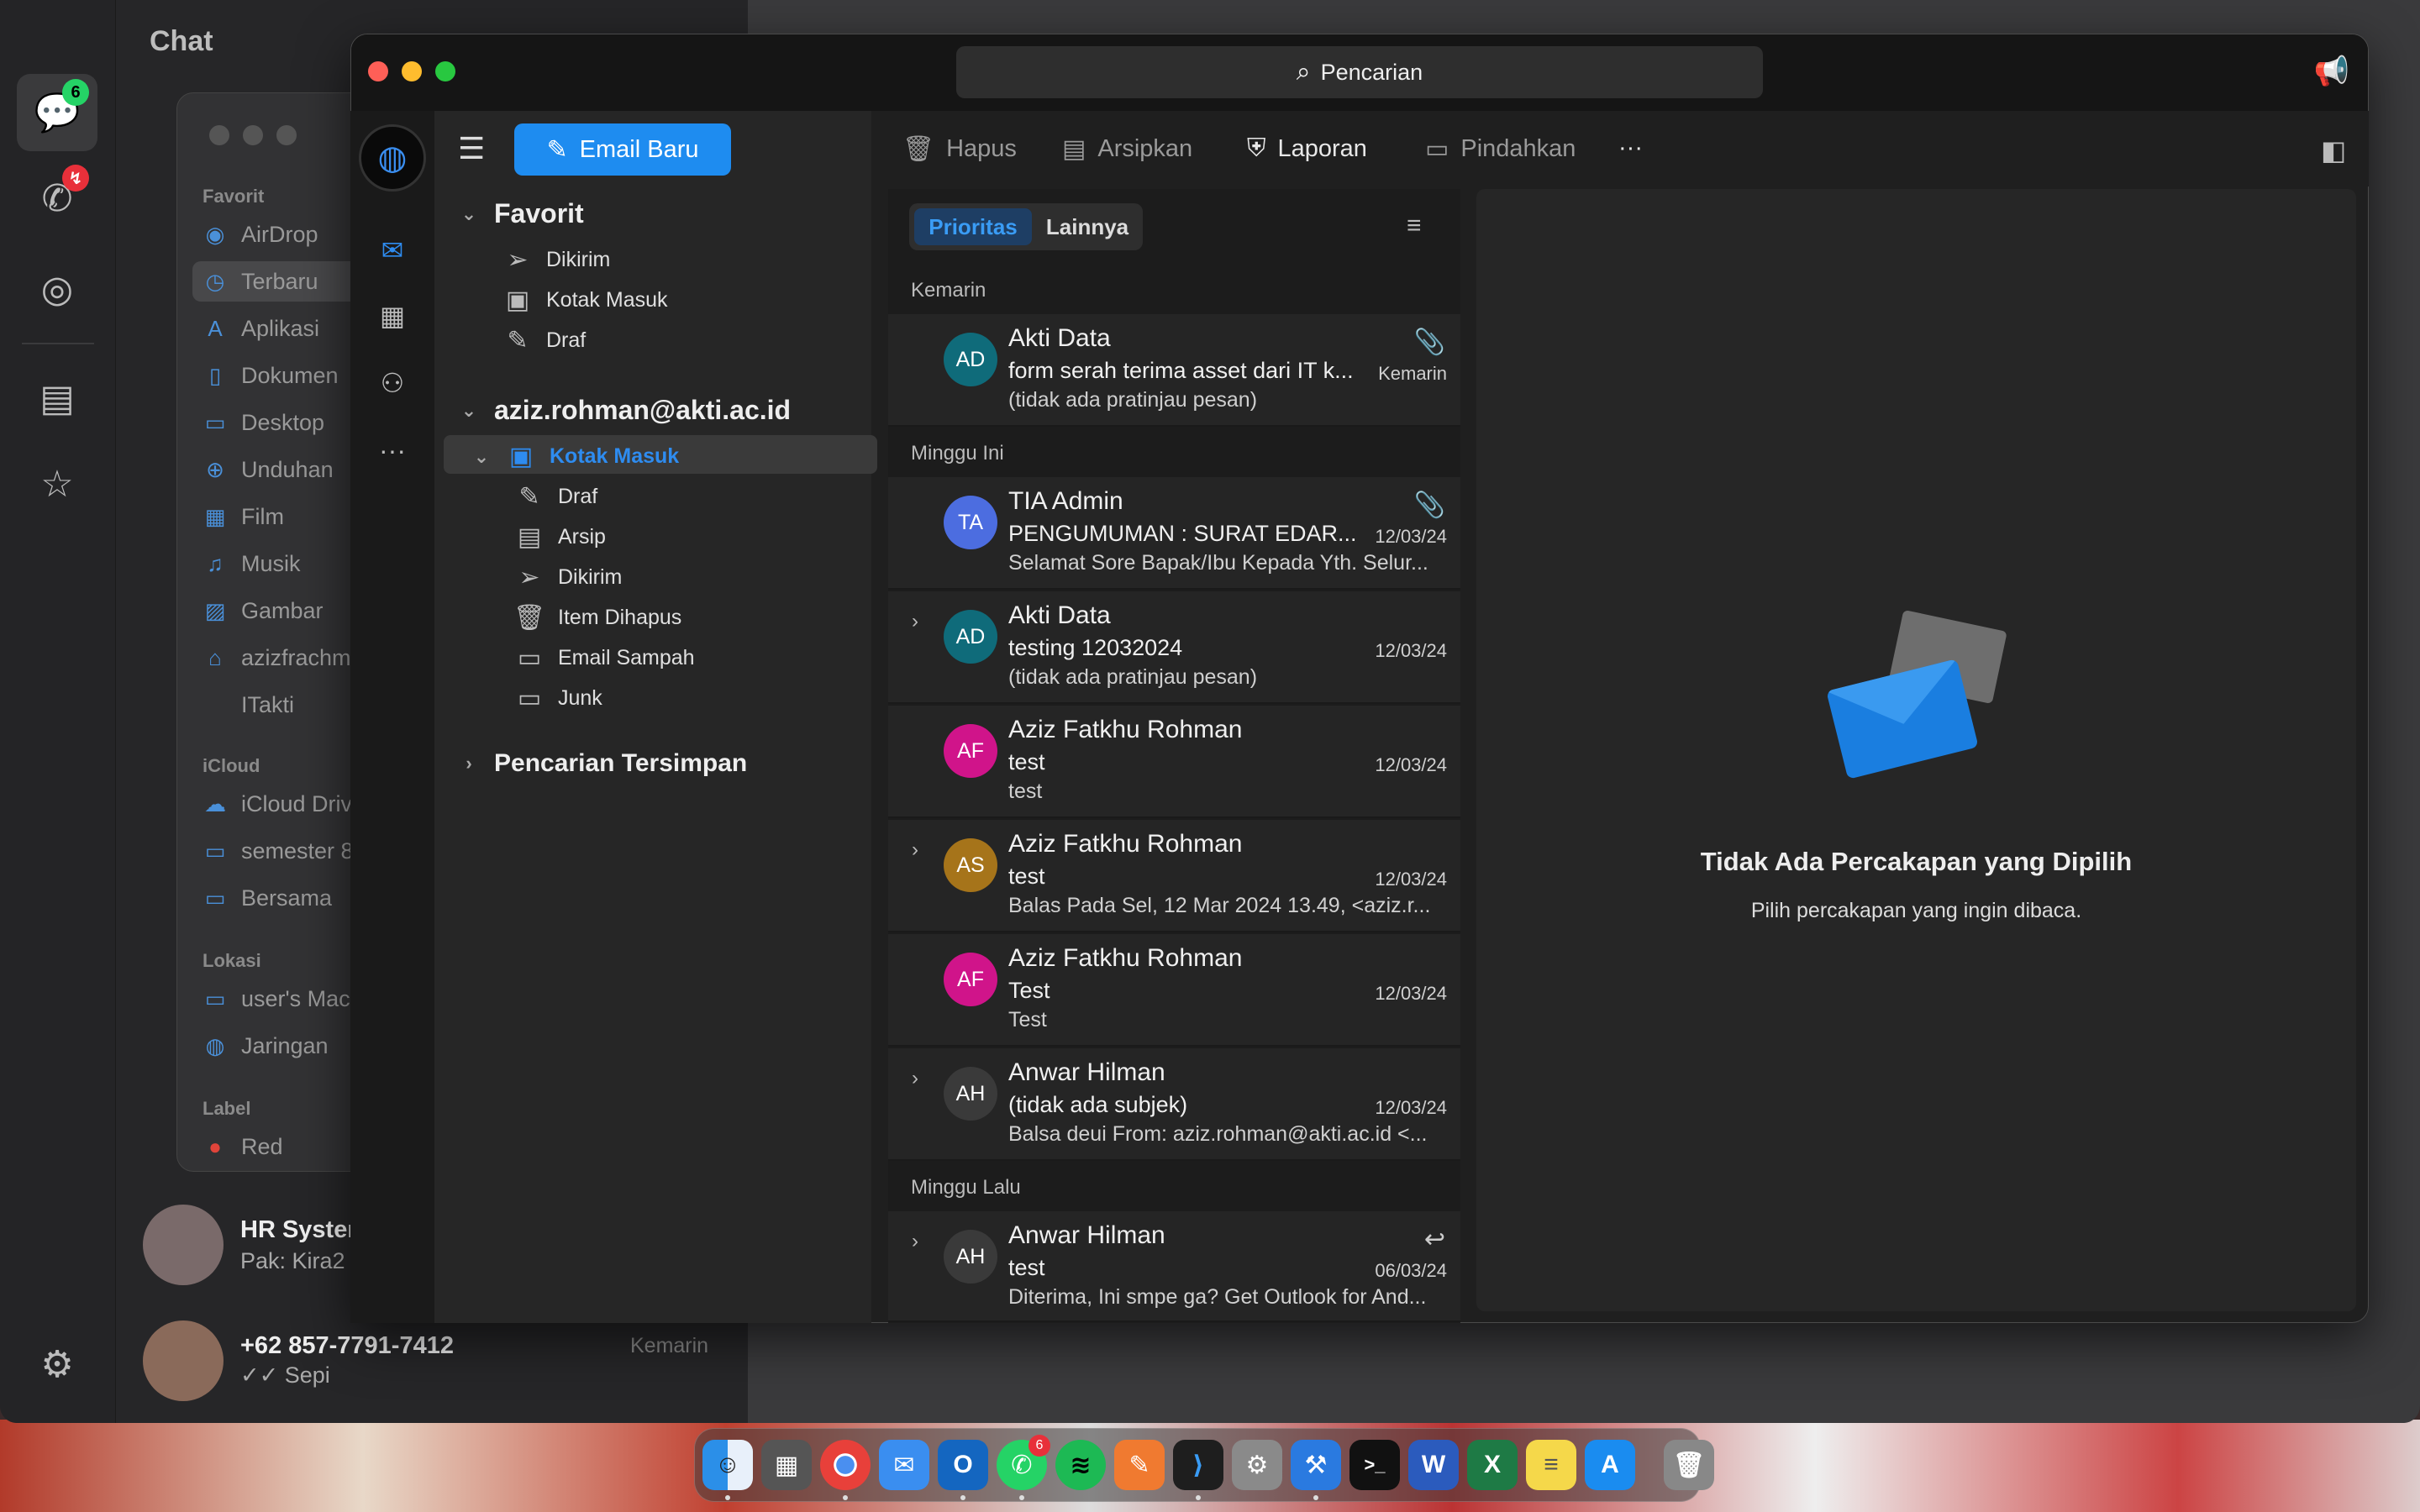 This screenshot has height=1512, width=2420. I want to click on mail-dock-icon: ✉, so click(904, 1465).